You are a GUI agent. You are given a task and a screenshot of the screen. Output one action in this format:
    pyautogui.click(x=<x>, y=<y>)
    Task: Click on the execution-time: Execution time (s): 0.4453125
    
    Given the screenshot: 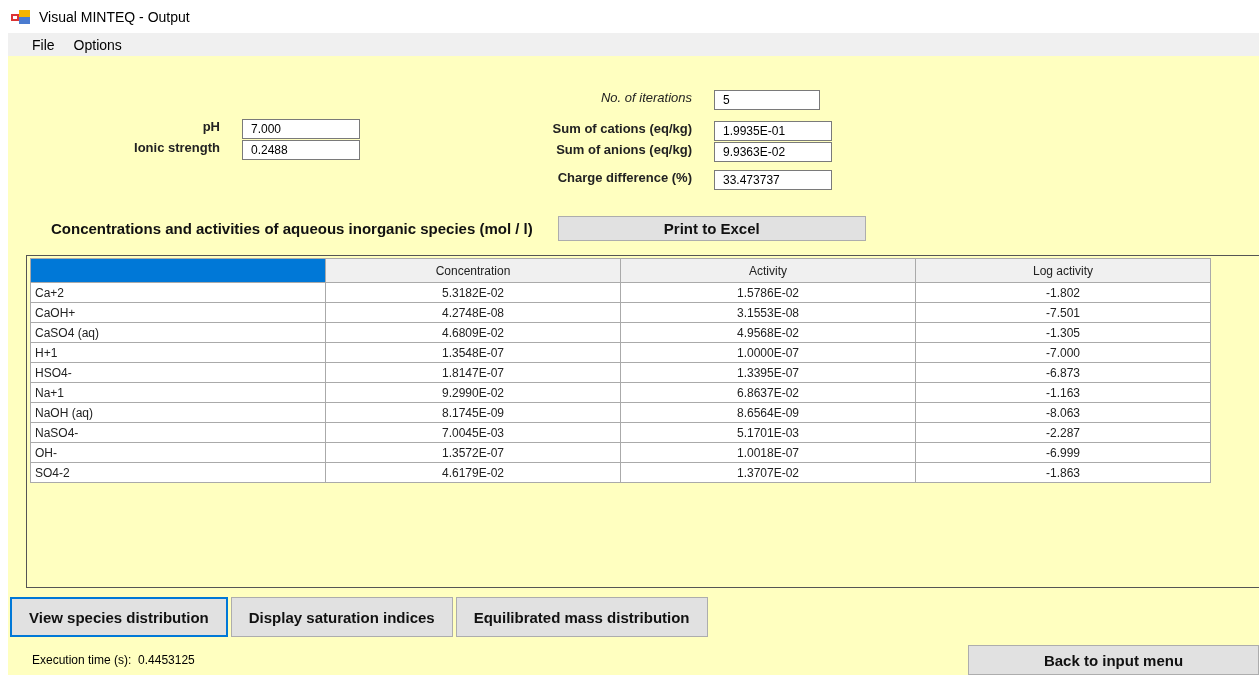 What is the action you would take?
    pyautogui.click(x=113, y=660)
    